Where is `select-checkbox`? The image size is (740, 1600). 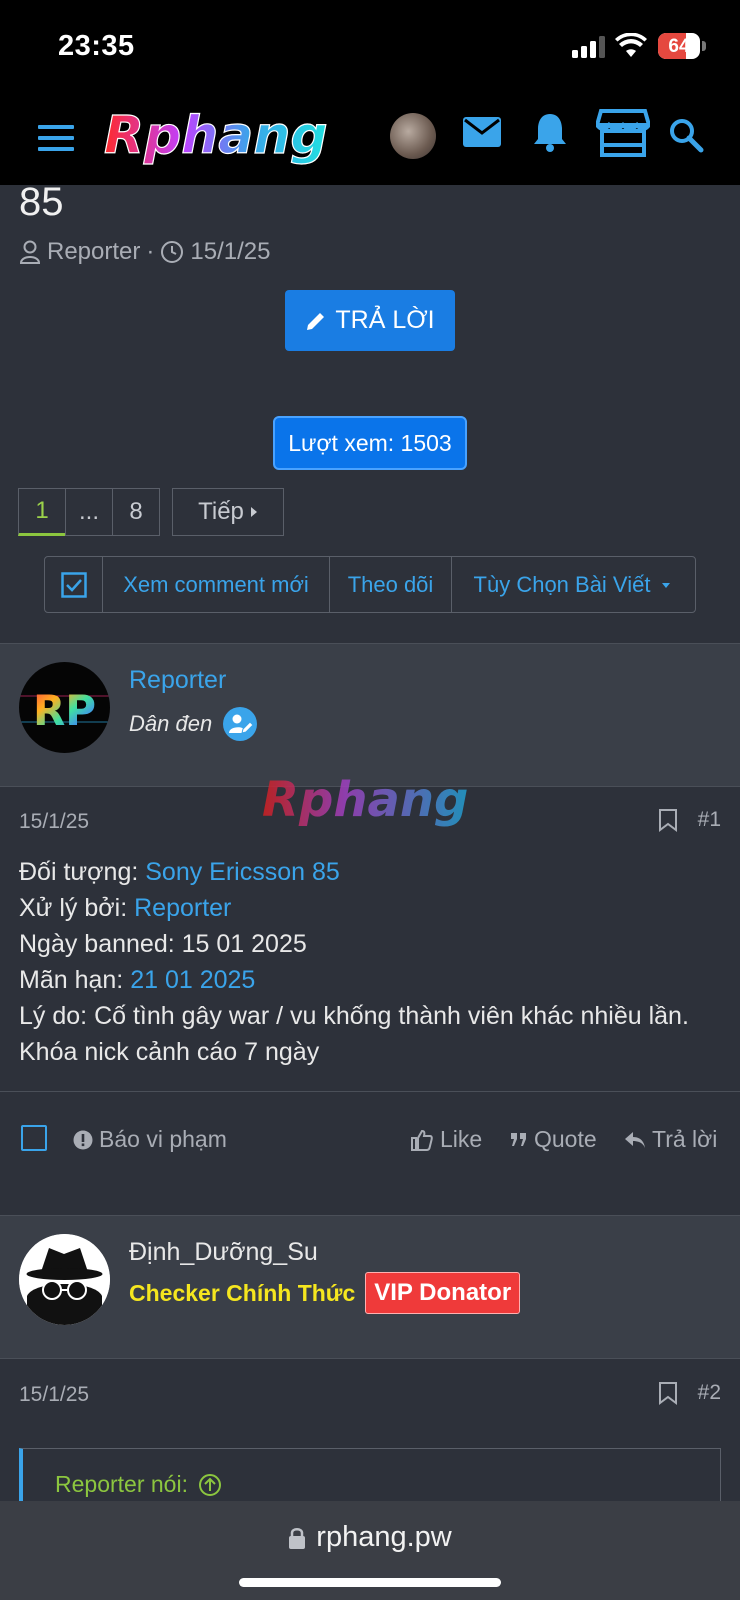 select-checkbox is located at coordinates (74, 584).